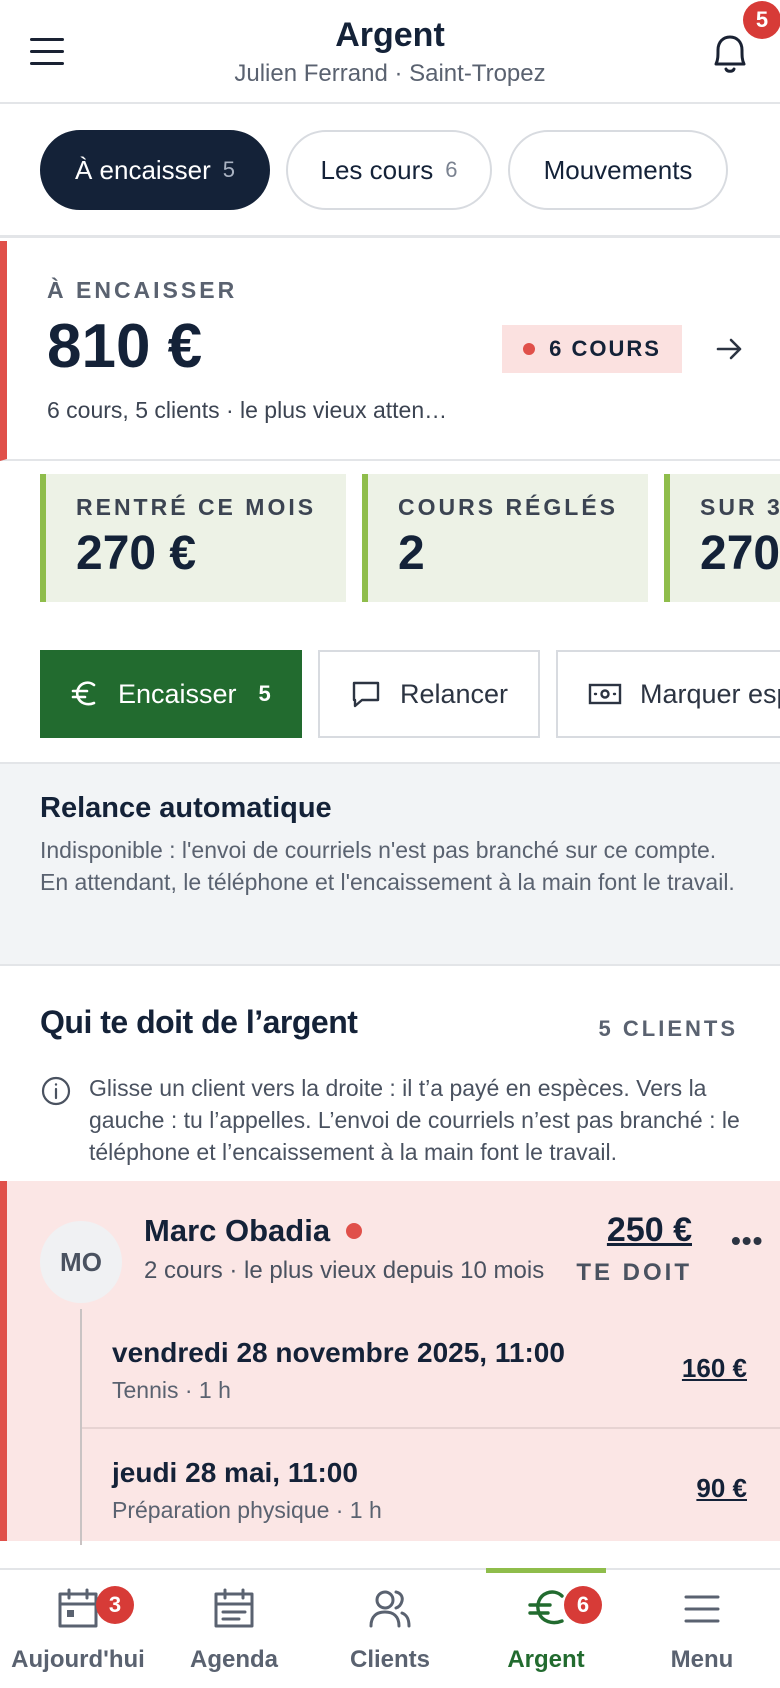  Describe the element at coordinates (177, 693) in the screenshot. I see `collect-label: Encaisser` at that location.